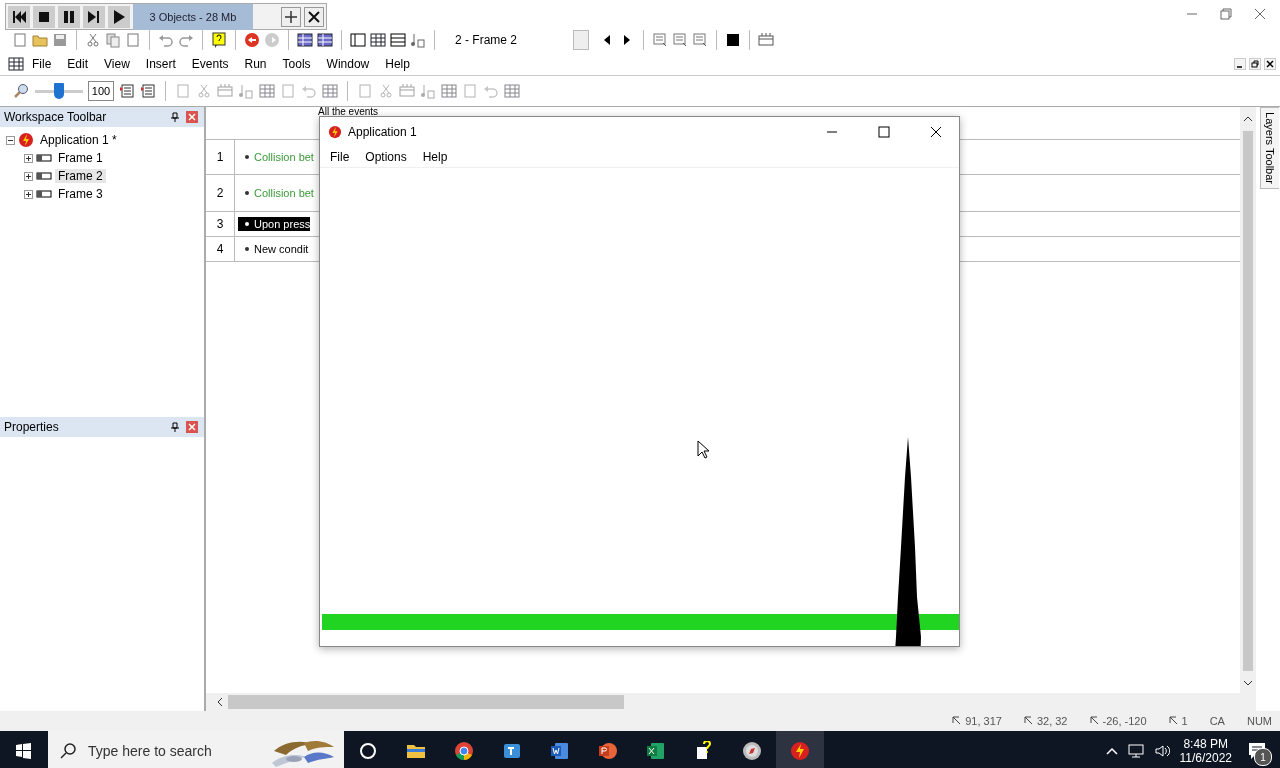 The image size is (1280, 768). What do you see at coordinates (80, 176) in the screenshot?
I see `tree-item: Frame 2` at bounding box center [80, 176].